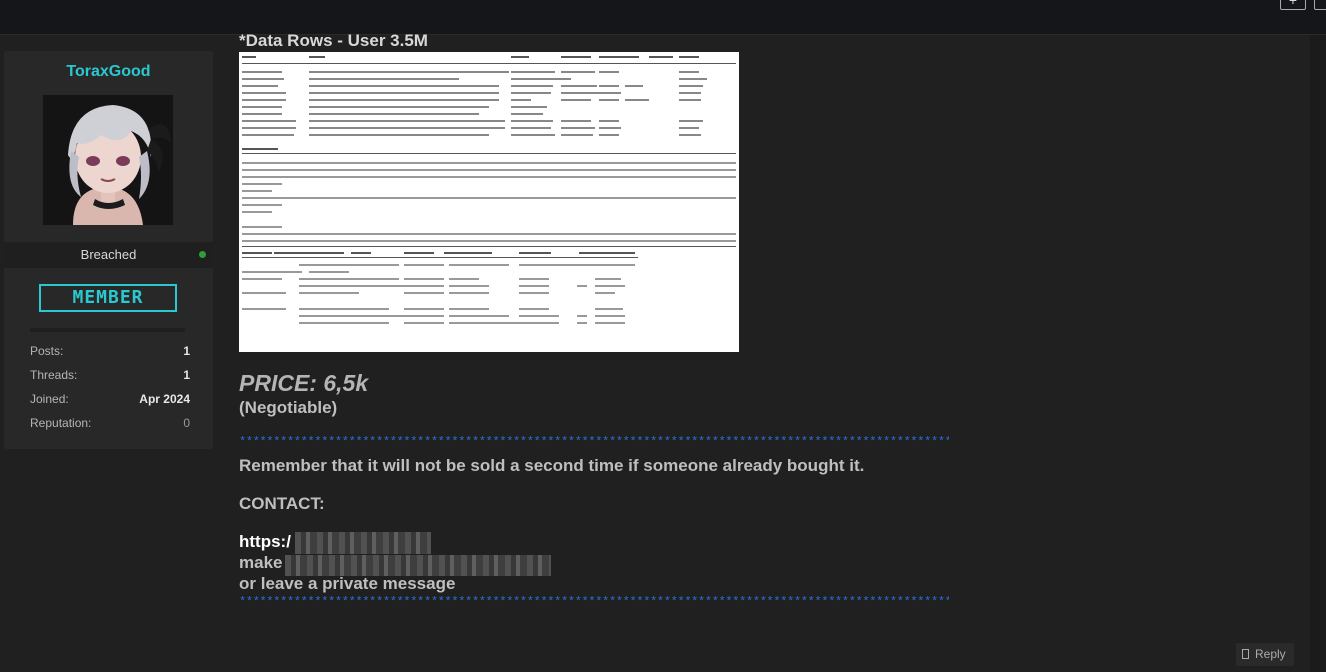  Describe the element at coordinates (110, 424) in the screenshot. I see `stat-reputation: Reputation: 0` at that location.